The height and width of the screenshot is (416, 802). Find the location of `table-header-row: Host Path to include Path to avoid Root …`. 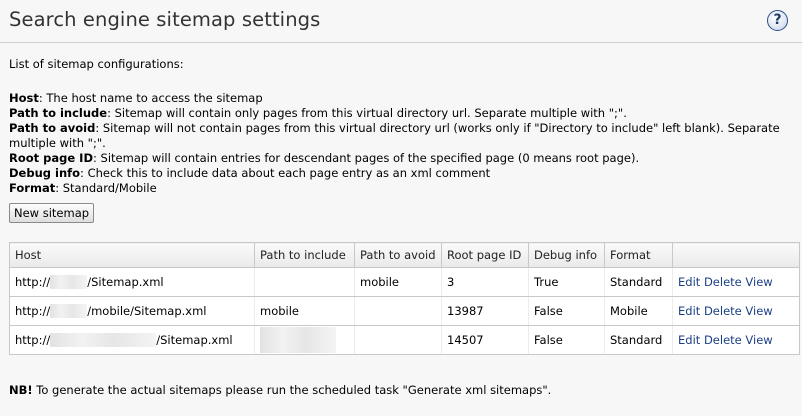

table-header-row: Host Path to include Path to avoid Root … is located at coordinates (404, 255).